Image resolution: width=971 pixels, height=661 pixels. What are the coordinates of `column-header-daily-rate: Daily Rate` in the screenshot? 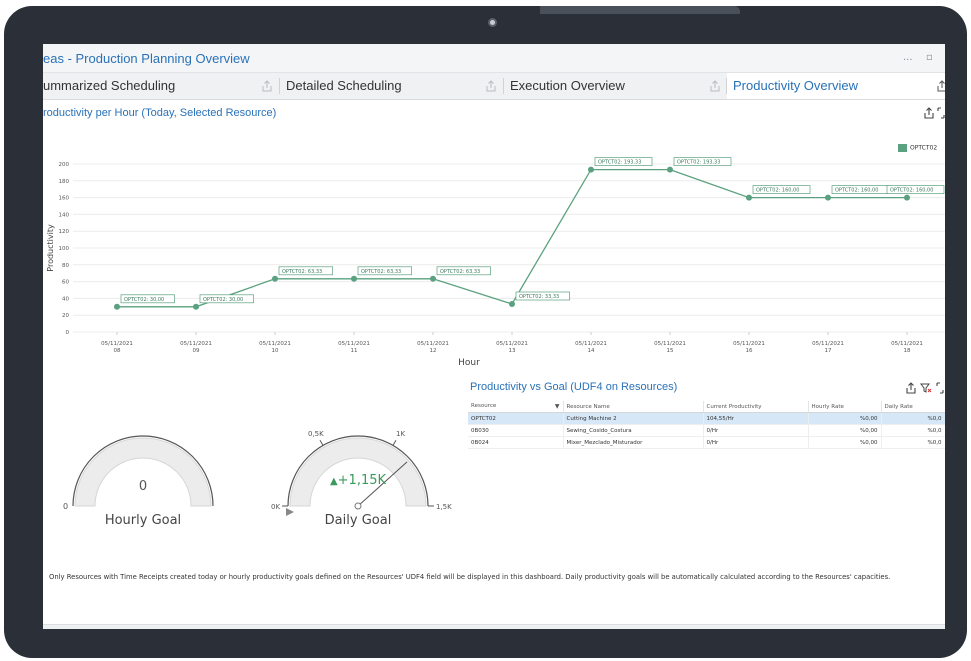 It's located at (913, 407).